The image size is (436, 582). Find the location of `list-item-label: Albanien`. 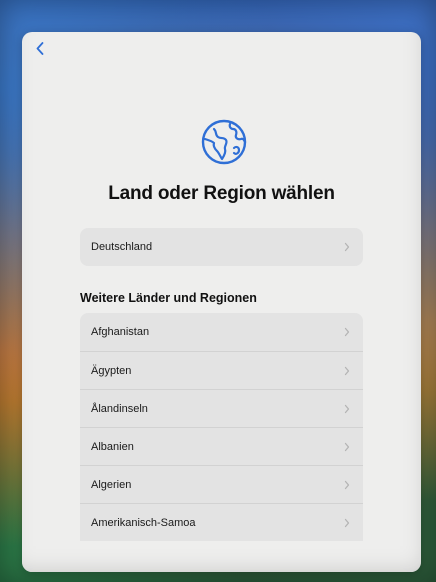

list-item-label: Albanien is located at coordinates (112, 446).